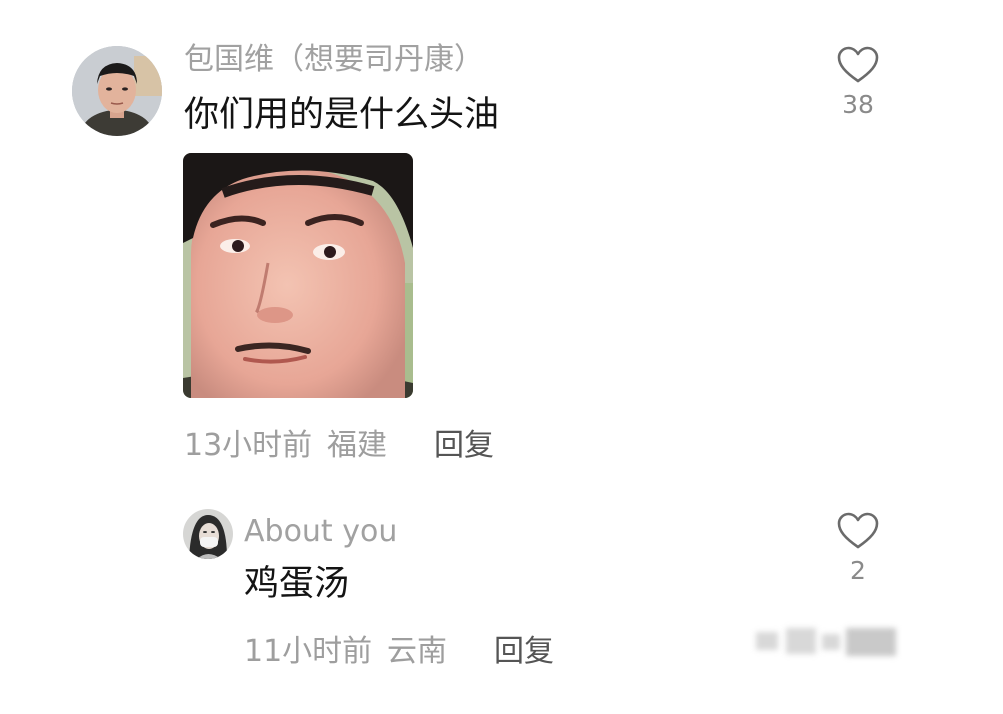 The height and width of the screenshot is (714, 1003). What do you see at coordinates (357, 445) in the screenshot?
I see `comment-location: 福建` at bounding box center [357, 445].